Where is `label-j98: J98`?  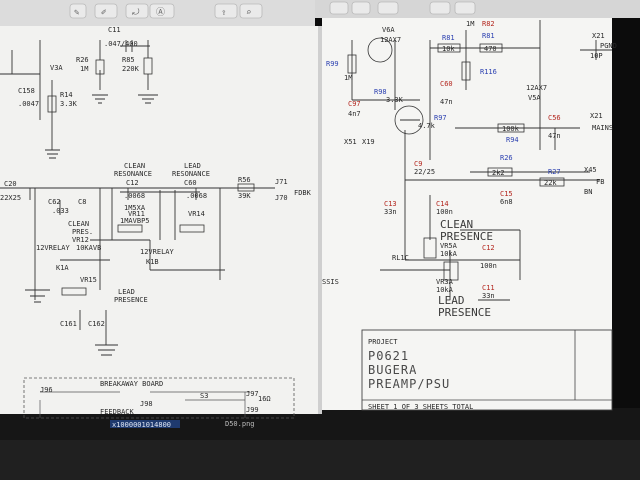 label-j98: J98 is located at coordinates (146, 404).